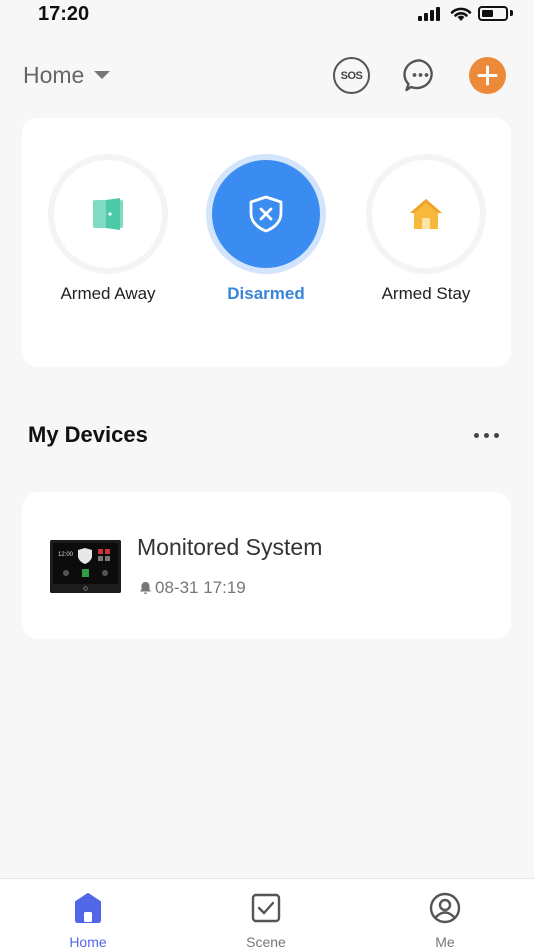 The width and height of the screenshot is (534, 950). I want to click on wifi-icon, so click(461, 14).